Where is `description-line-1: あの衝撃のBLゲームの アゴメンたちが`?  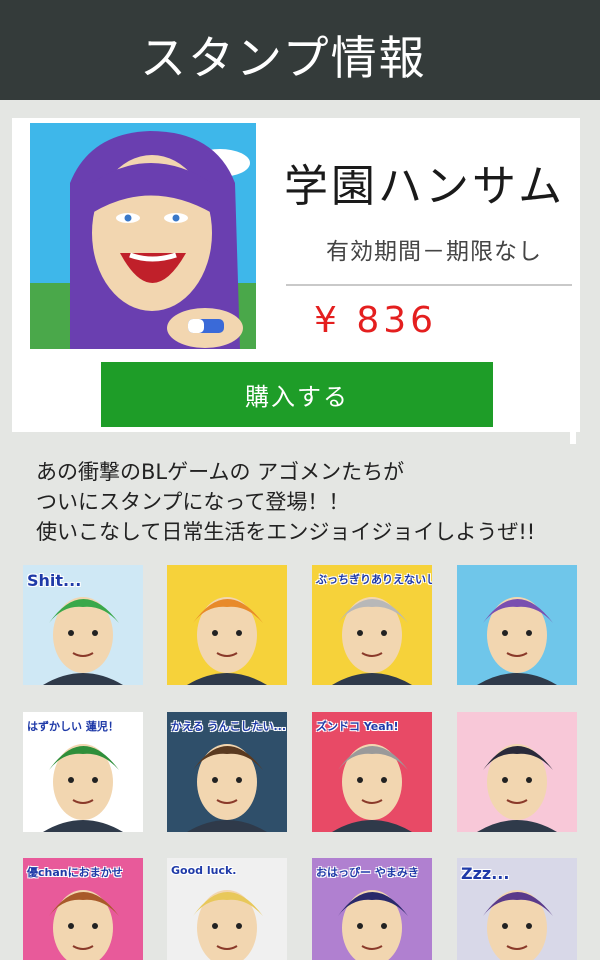
description-line-1: あの衝撃のBLゲームの アゴメンたちが is located at coordinates (220, 472).